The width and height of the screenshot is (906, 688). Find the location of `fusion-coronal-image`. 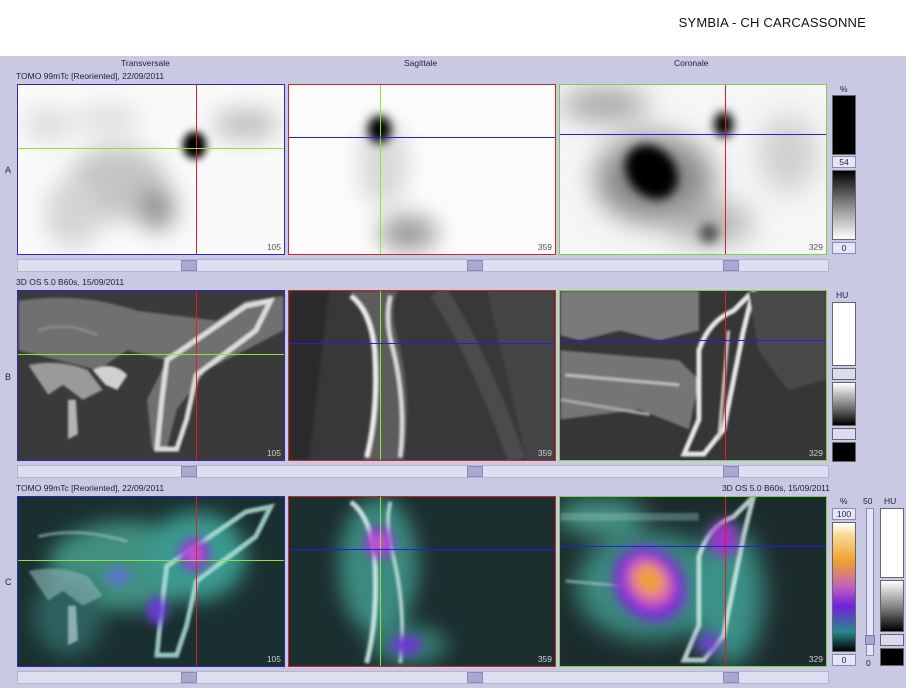

fusion-coronal-image is located at coordinates (693, 581).